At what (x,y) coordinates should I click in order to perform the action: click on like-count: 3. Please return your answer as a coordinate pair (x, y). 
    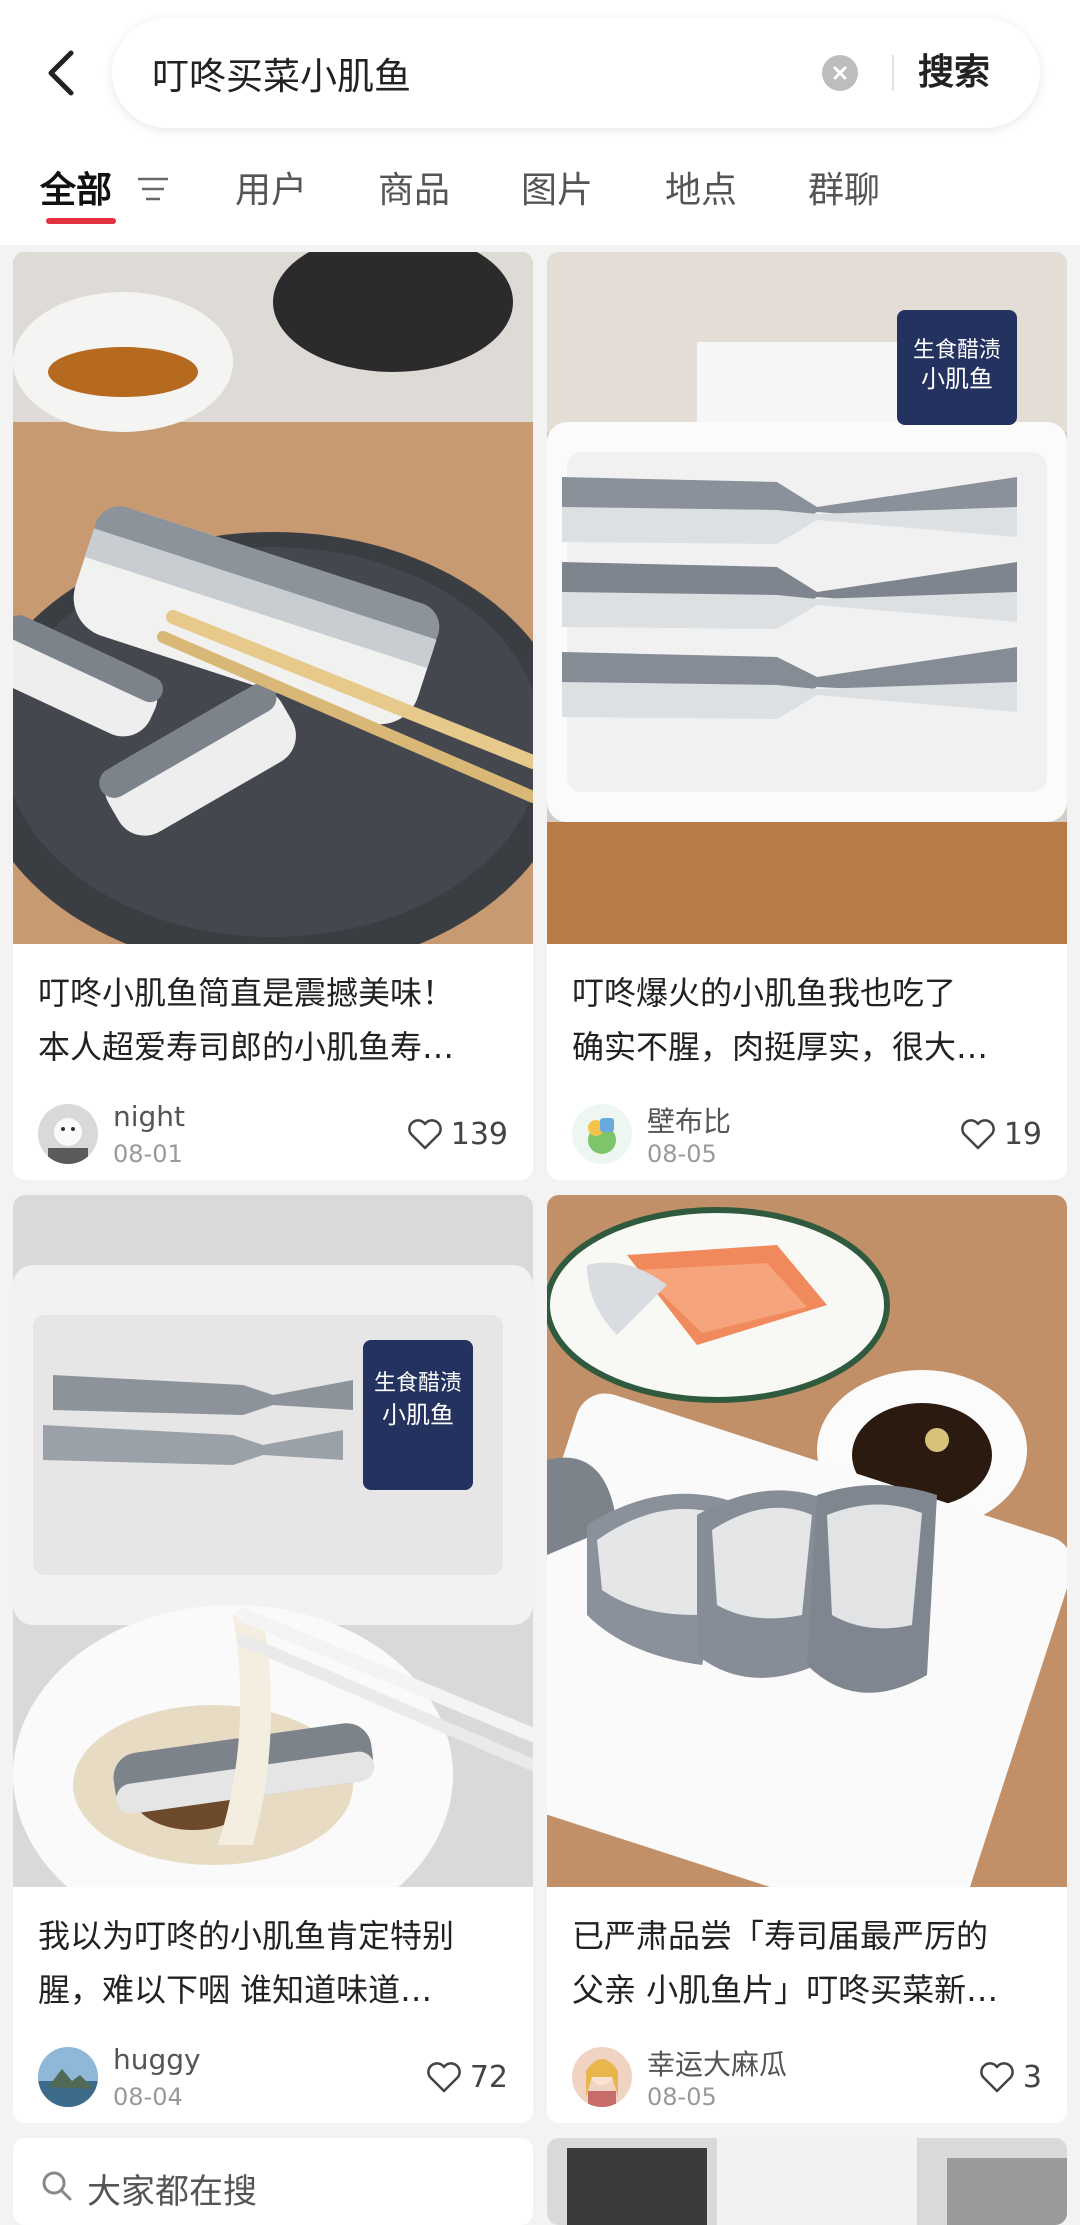
    Looking at the image, I should click on (1032, 2077).